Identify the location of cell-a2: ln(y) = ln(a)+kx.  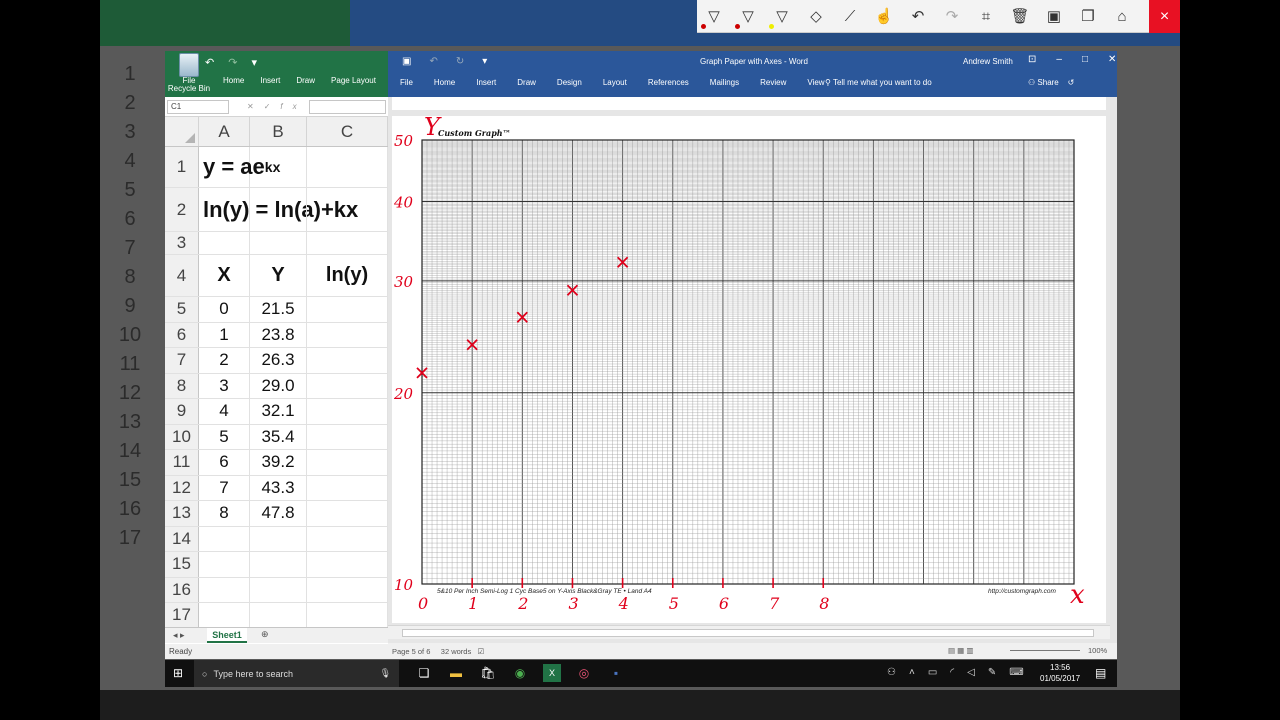
(278, 209).